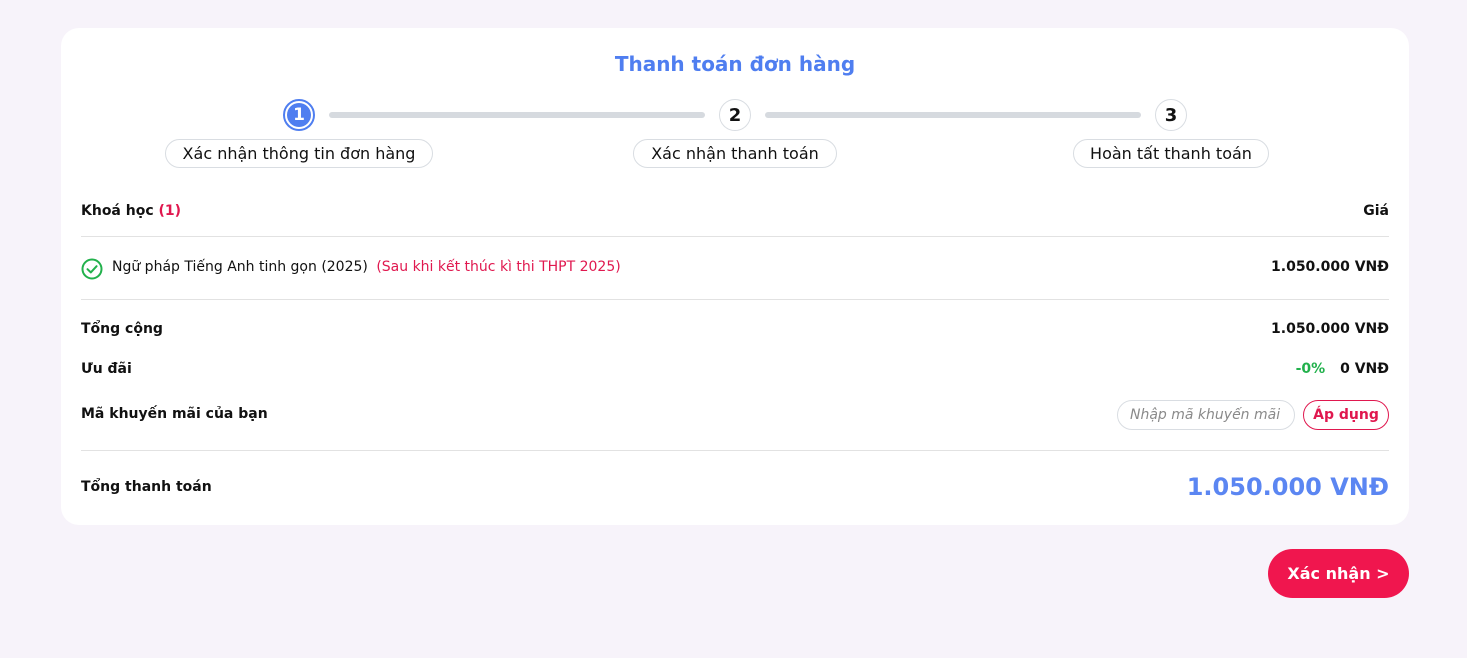  I want to click on discount-values: -0% 0 VNĐ, so click(1342, 369).